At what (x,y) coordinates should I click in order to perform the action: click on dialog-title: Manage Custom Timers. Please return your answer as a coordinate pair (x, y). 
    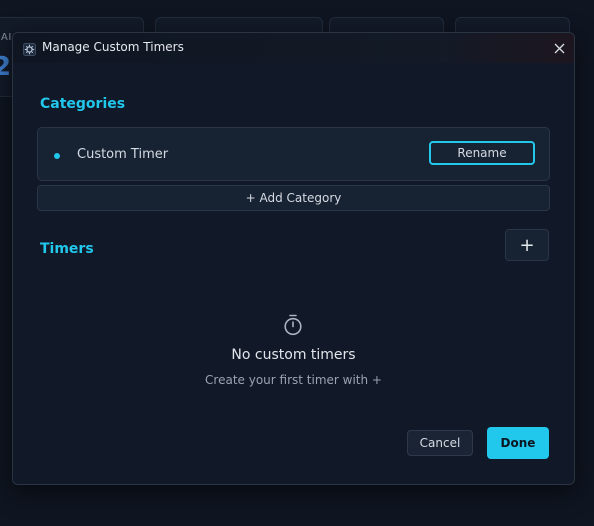
    Looking at the image, I should click on (113, 47).